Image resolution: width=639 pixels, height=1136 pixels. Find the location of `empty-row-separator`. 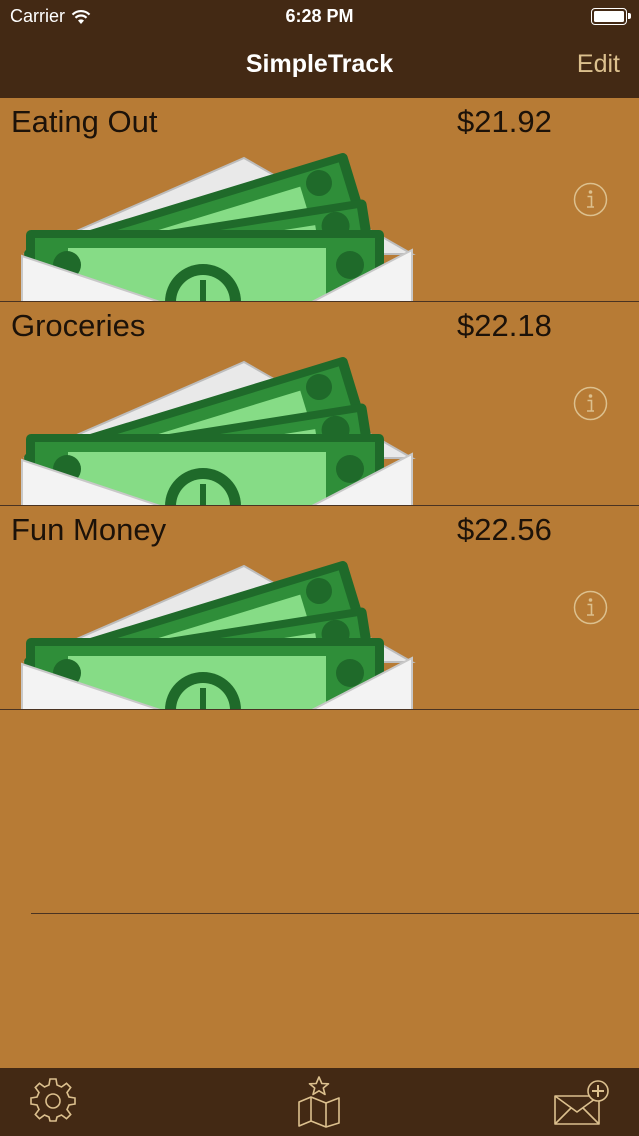

empty-row-separator is located at coordinates (335, 913).